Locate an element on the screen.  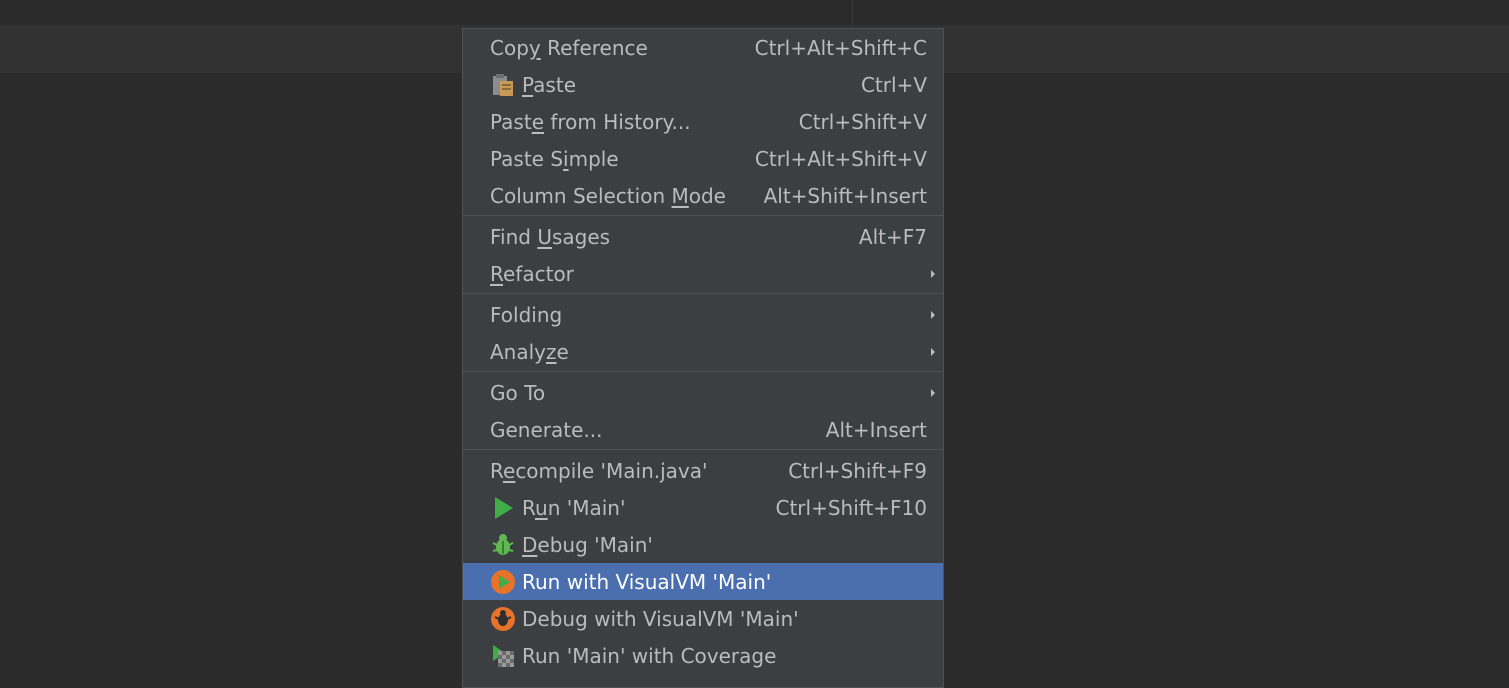
menu-item-label: Copy Reference is located at coordinates (569, 47).